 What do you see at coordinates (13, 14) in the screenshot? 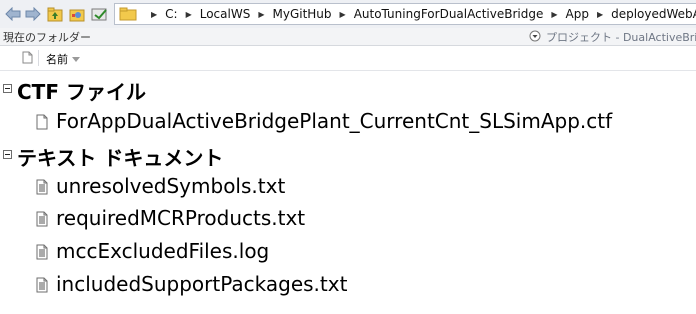
I see `back-arrow-icon` at bounding box center [13, 14].